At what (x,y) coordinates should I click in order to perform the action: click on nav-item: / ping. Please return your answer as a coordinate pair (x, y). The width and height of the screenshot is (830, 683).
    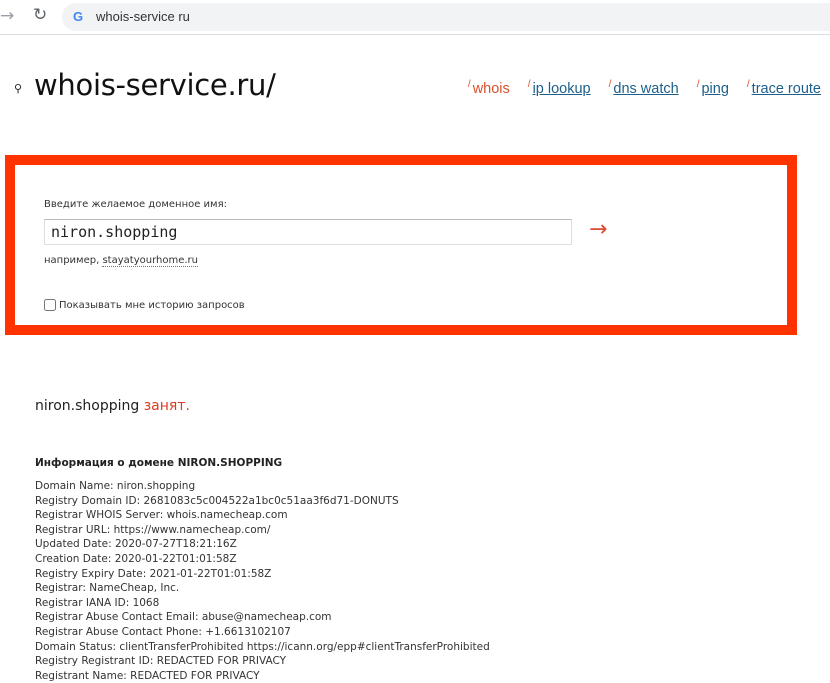
    Looking at the image, I should click on (713, 88).